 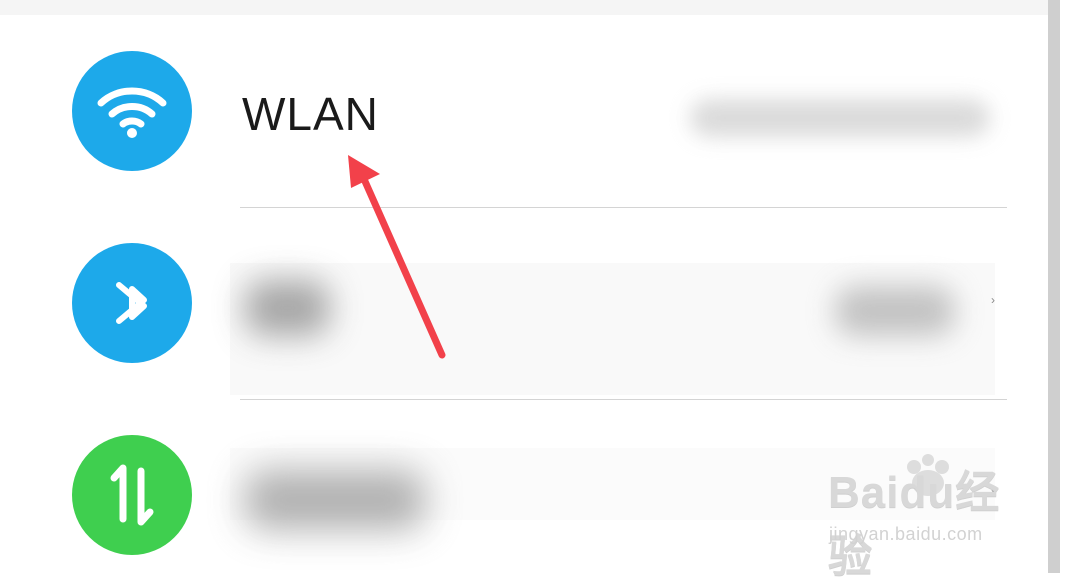 What do you see at coordinates (993, 300) in the screenshot?
I see `chevron-right-icon: ›` at bounding box center [993, 300].